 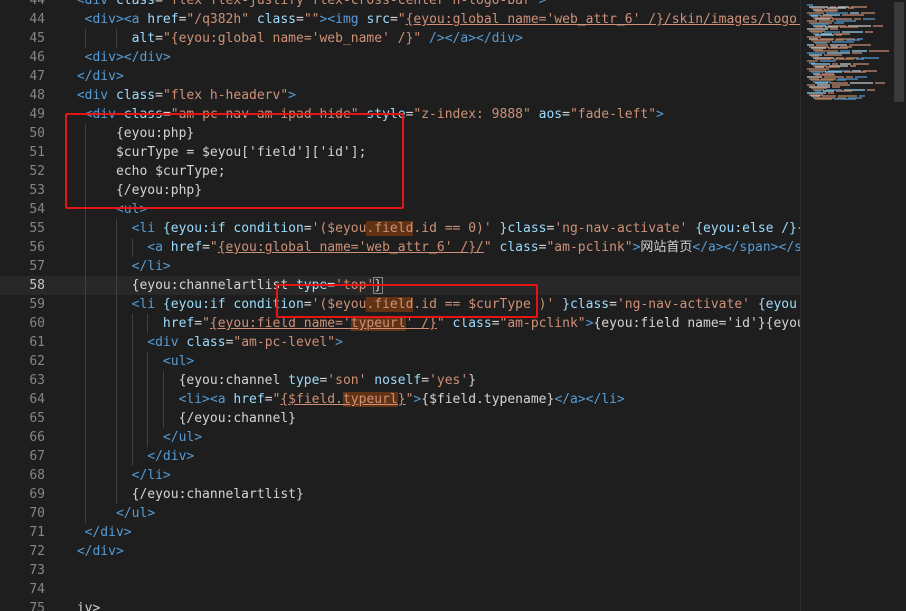 What do you see at coordinates (400, 605) in the screenshot?
I see `code-line: 75 iv>` at bounding box center [400, 605].